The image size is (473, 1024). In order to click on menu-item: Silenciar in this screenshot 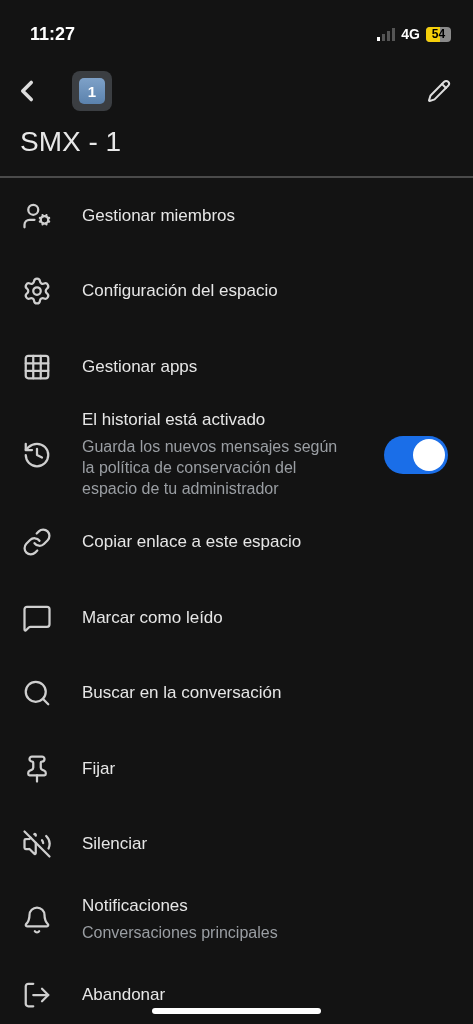, I will do `click(265, 844)`.